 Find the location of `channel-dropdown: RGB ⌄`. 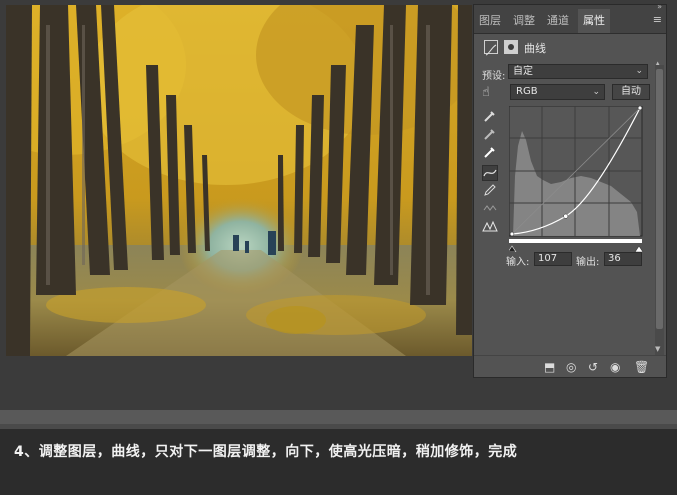

channel-dropdown: RGB ⌄ is located at coordinates (557, 92).